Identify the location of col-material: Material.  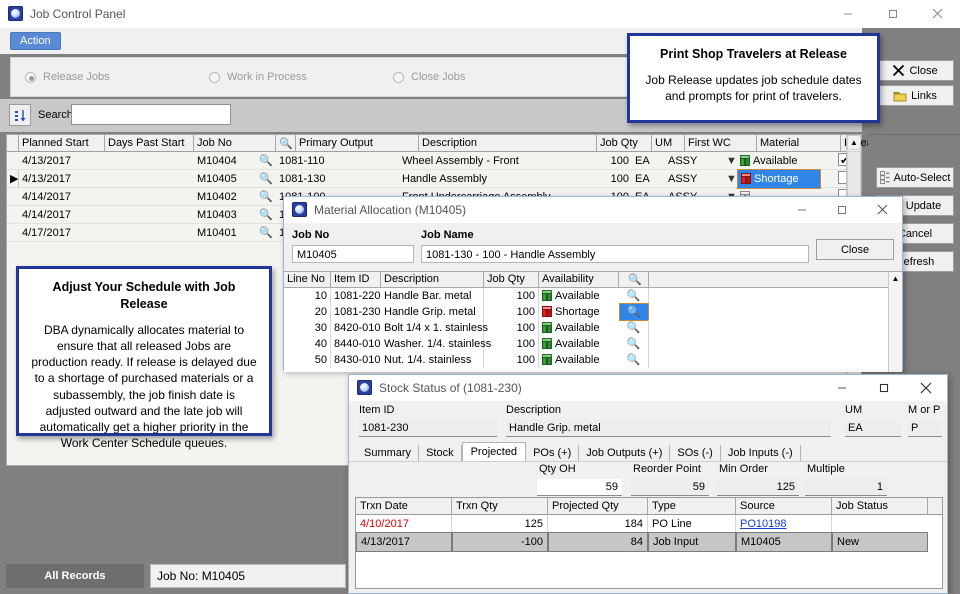
(799, 143).